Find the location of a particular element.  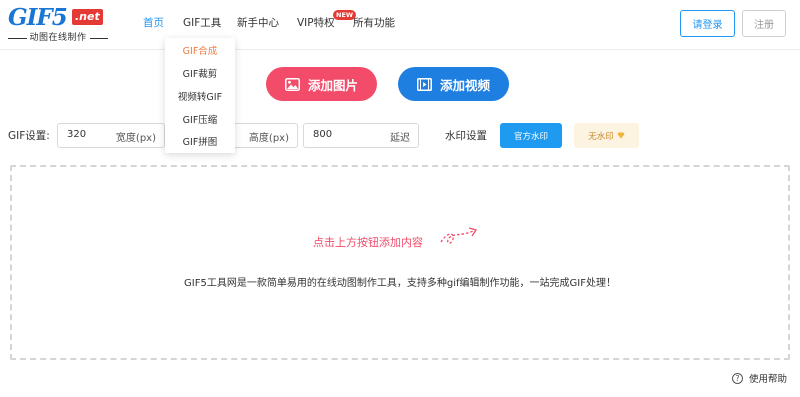

width-value: 320 is located at coordinates (77, 134).